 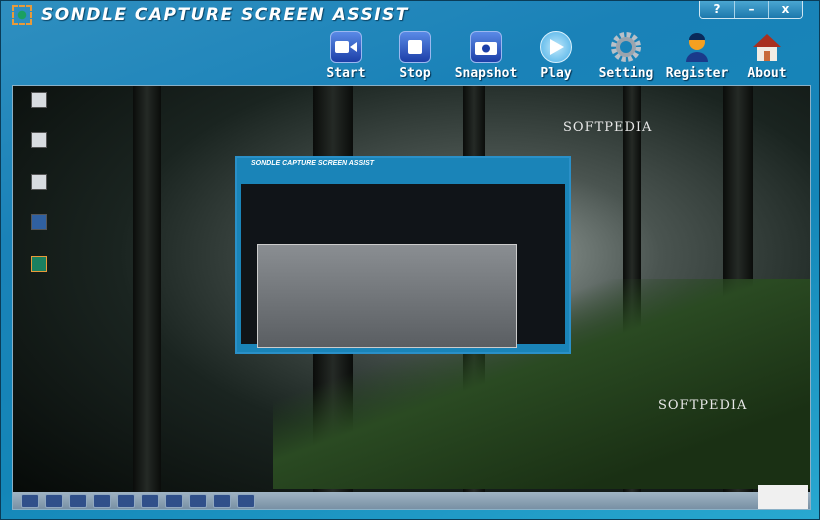 I want to click on about-label: About, so click(x=767, y=73).